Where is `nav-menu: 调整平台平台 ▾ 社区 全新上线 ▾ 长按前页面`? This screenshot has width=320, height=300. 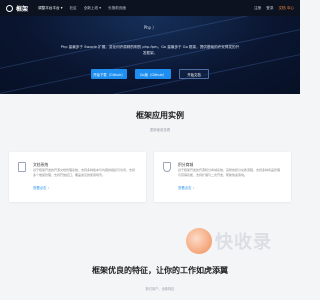
nav-menu: 调整平台平台 ▾ 社区 全新上线 ▾ 长按前页面 is located at coordinates (82, 8).